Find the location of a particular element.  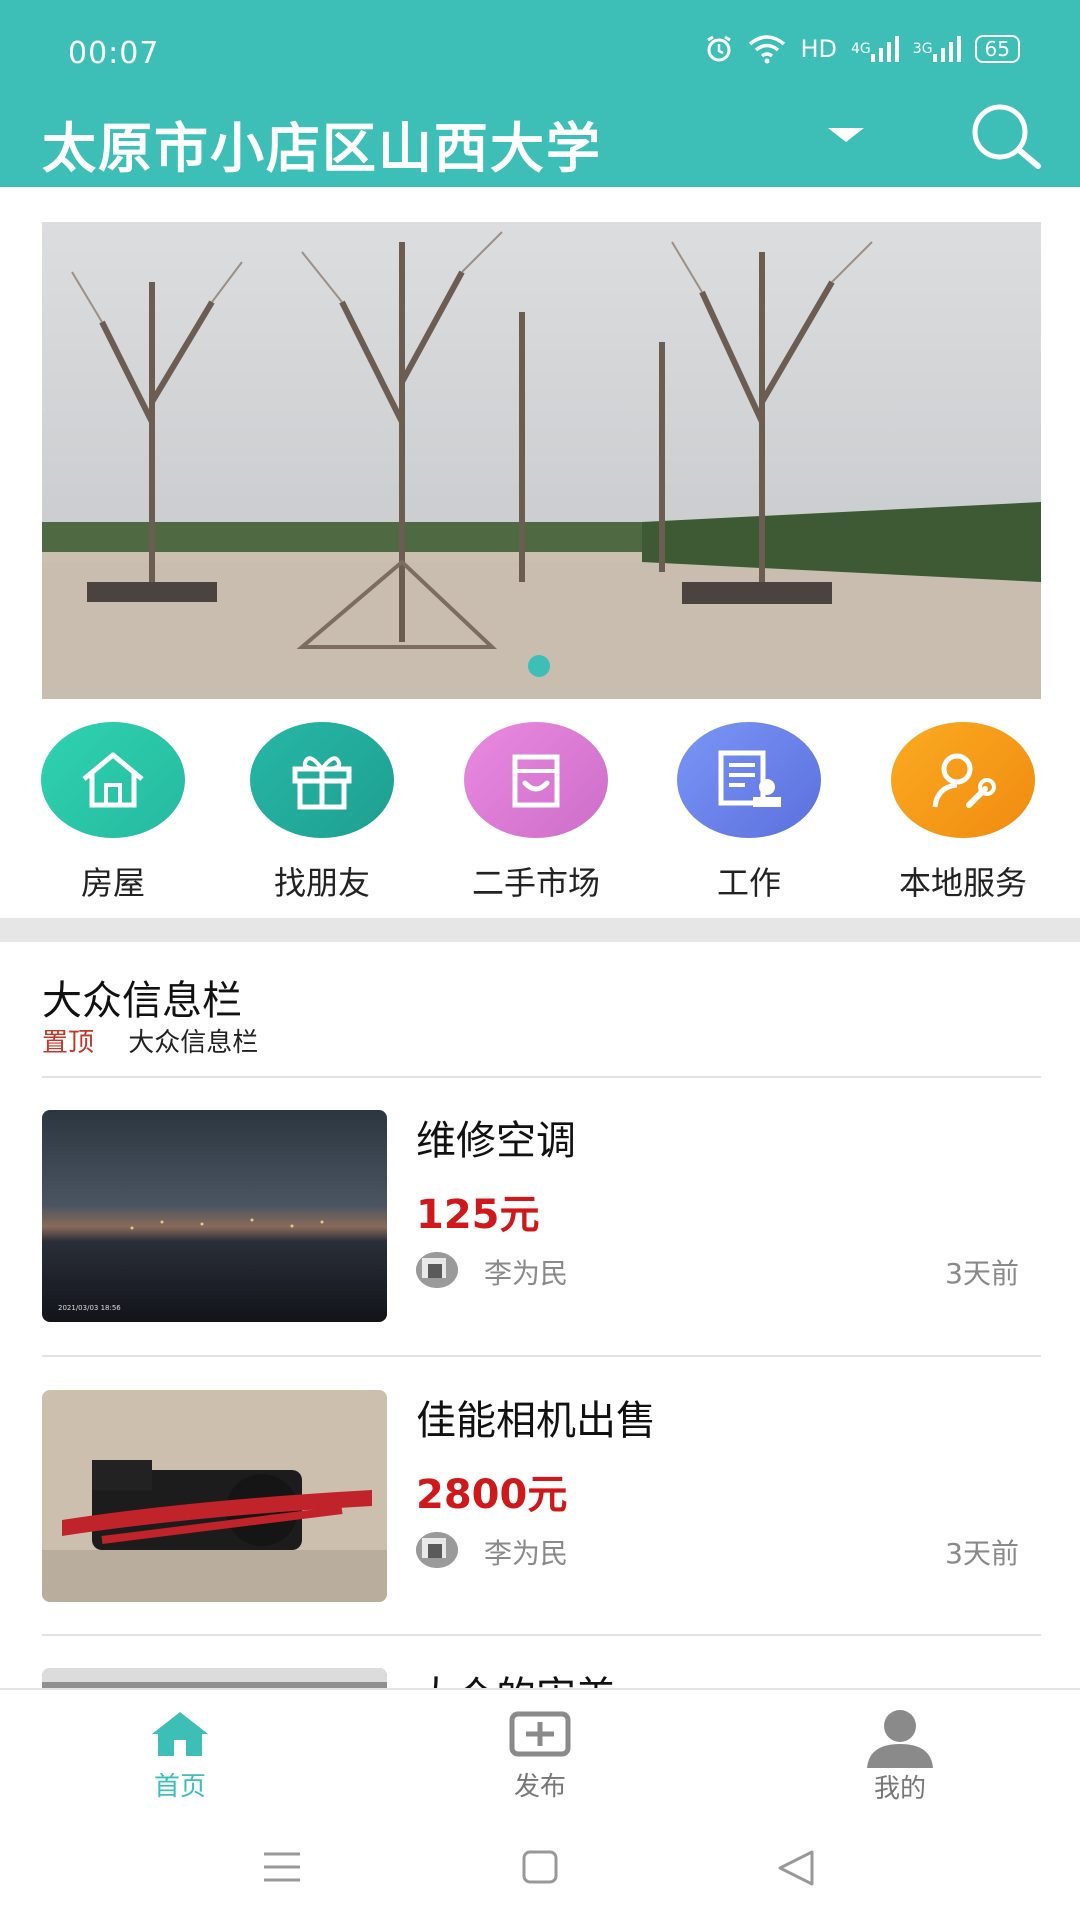

carousel-indicator-dot is located at coordinates (539, 666).